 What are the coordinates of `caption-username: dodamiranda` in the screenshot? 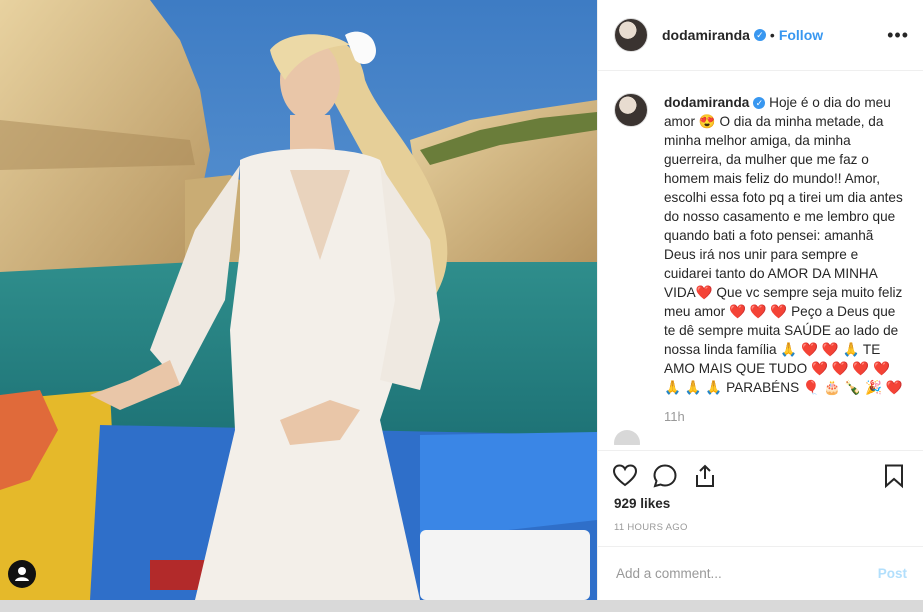 It's located at (706, 102).